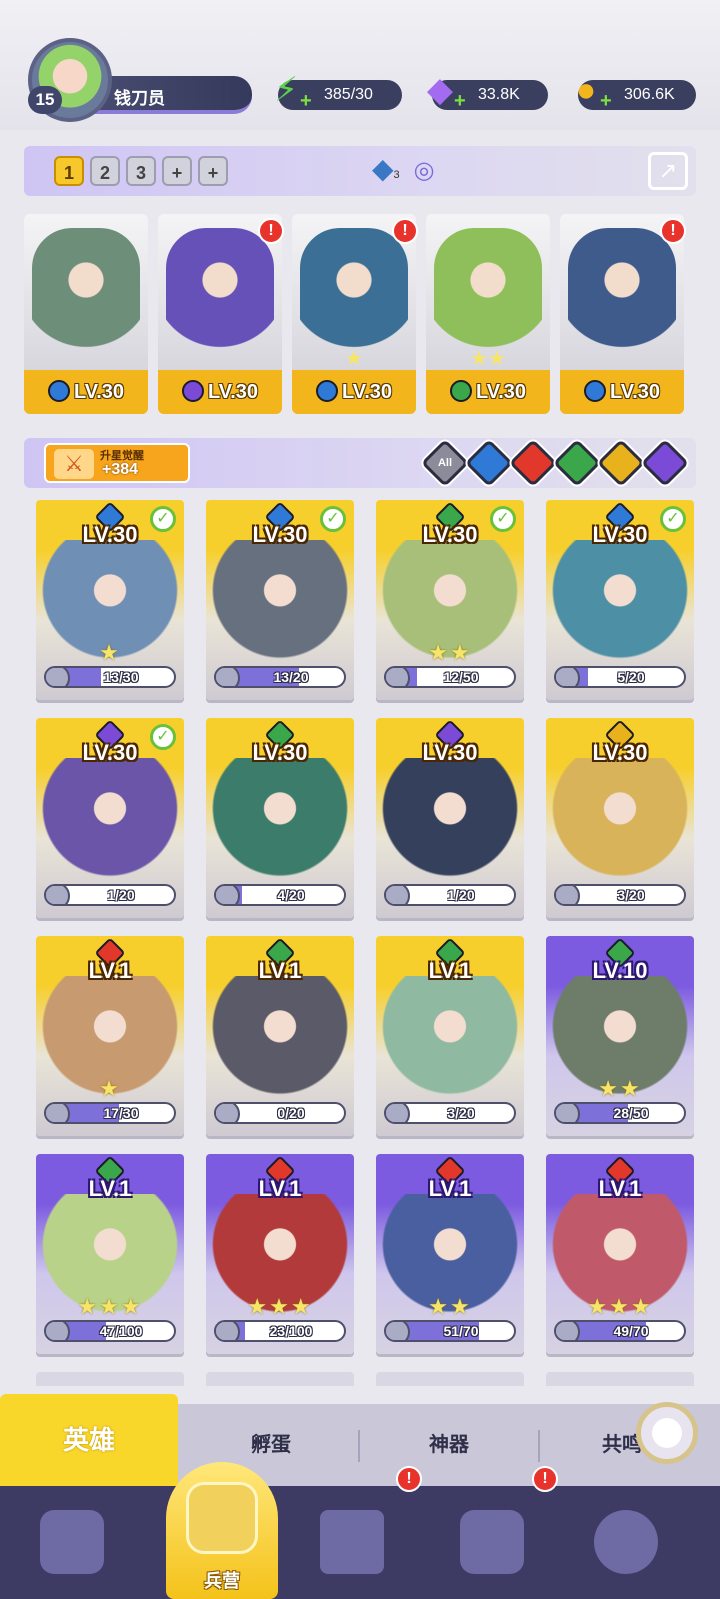  I want to click on hero-card: LV.30 ✓ 13/20, so click(280, 600).